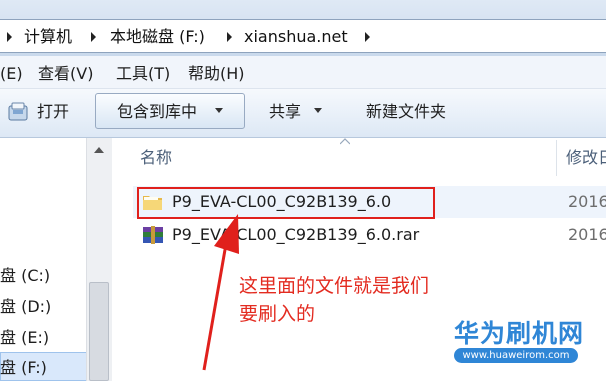 The width and height of the screenshot is (606, 381). Describe the element at coordinates (285, 111) in the screenshot. I see `share-label: 共享` at that location.